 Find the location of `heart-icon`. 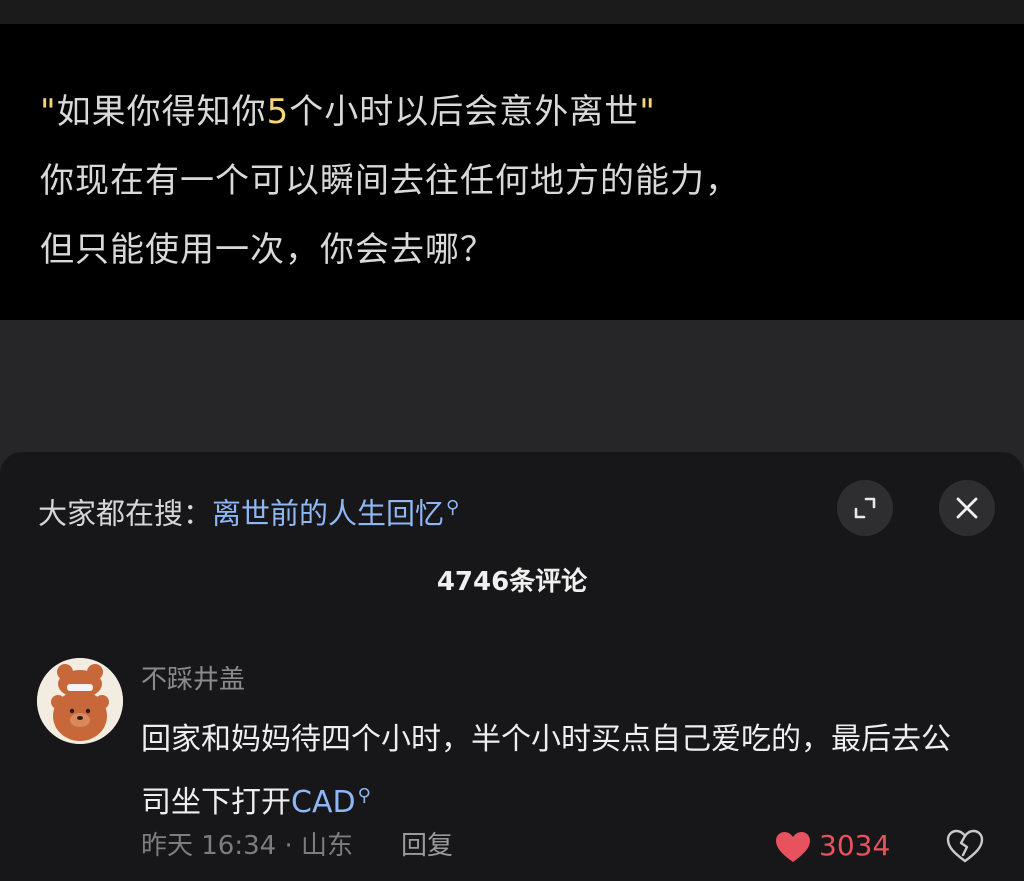

heart-icon is located at coordinates (793, 847).